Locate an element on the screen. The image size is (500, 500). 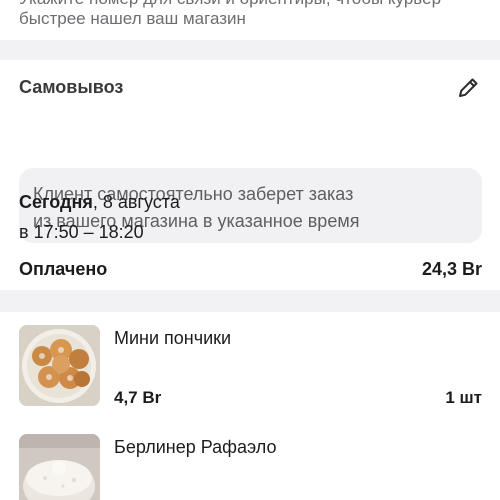
pickup-date: Сегодня, 8 августа is located at coordinates (99, 202).